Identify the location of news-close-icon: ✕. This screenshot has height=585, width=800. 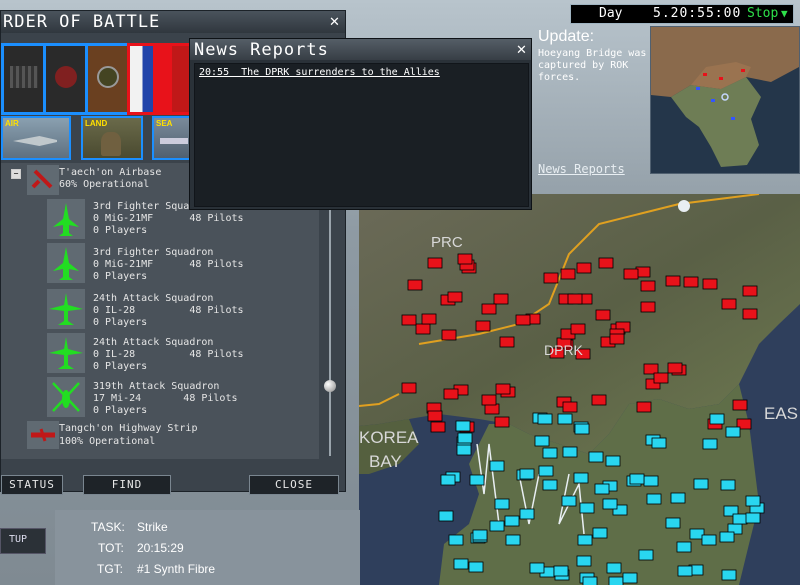
(522, 50).